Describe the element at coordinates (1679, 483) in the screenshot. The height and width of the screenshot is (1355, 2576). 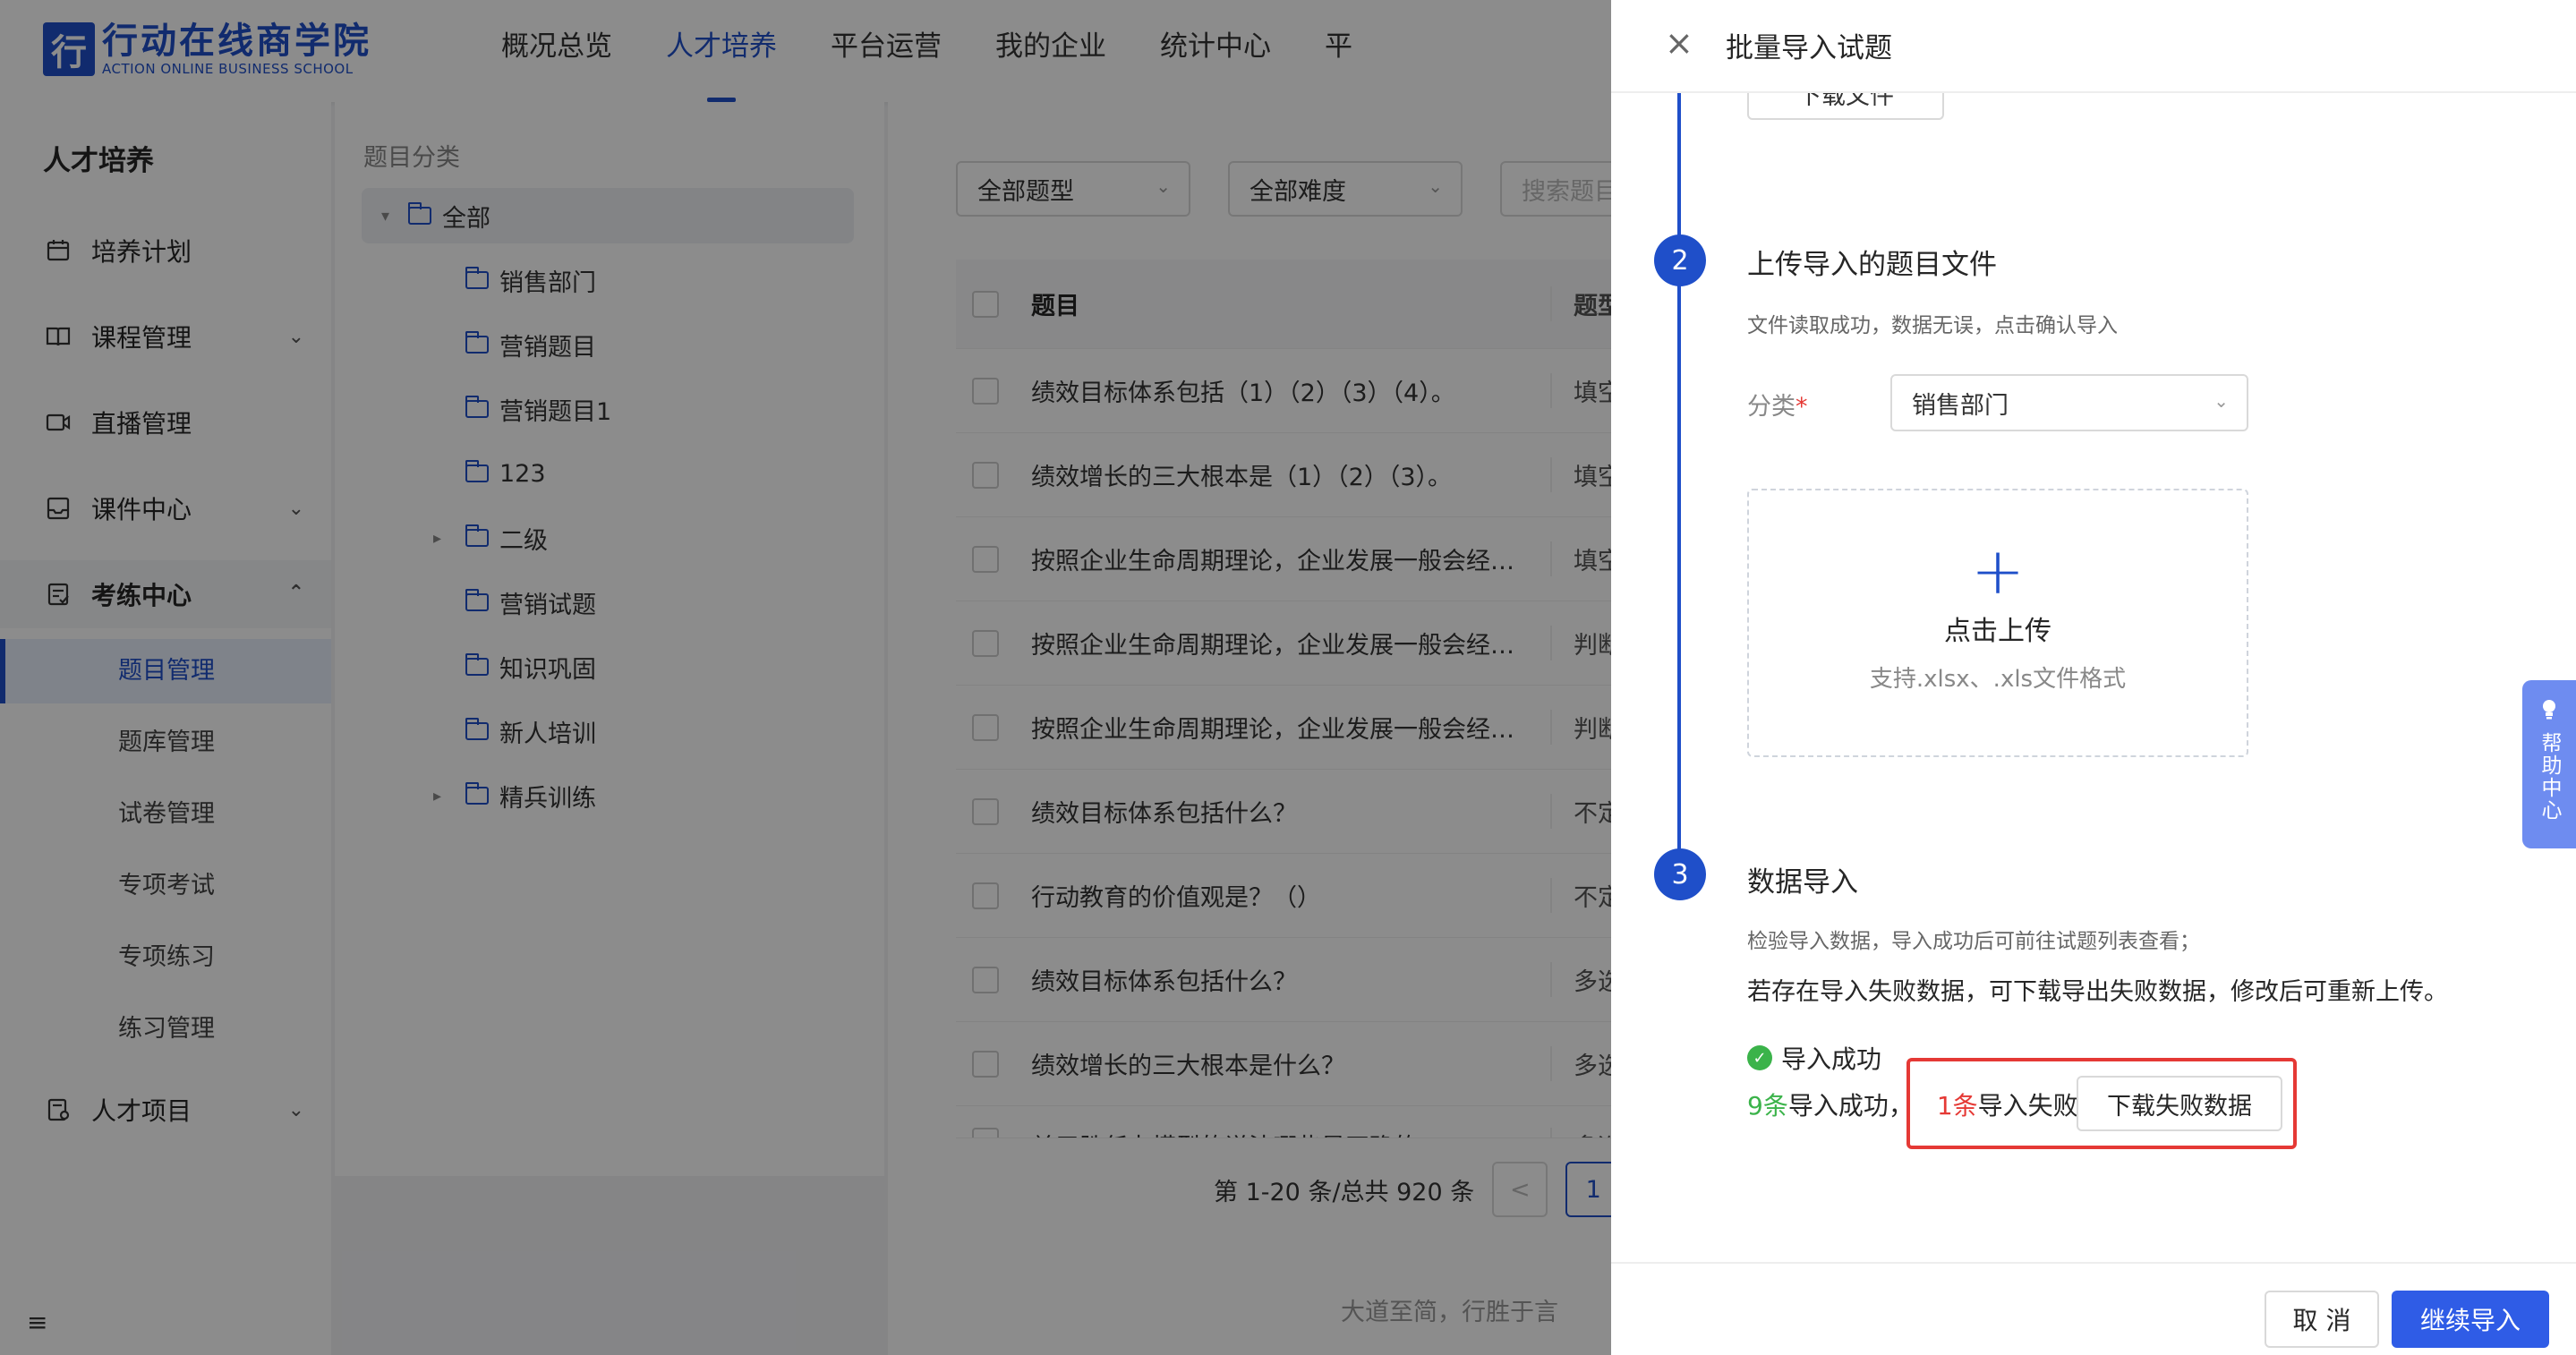
I see `step-timeline` at that location.